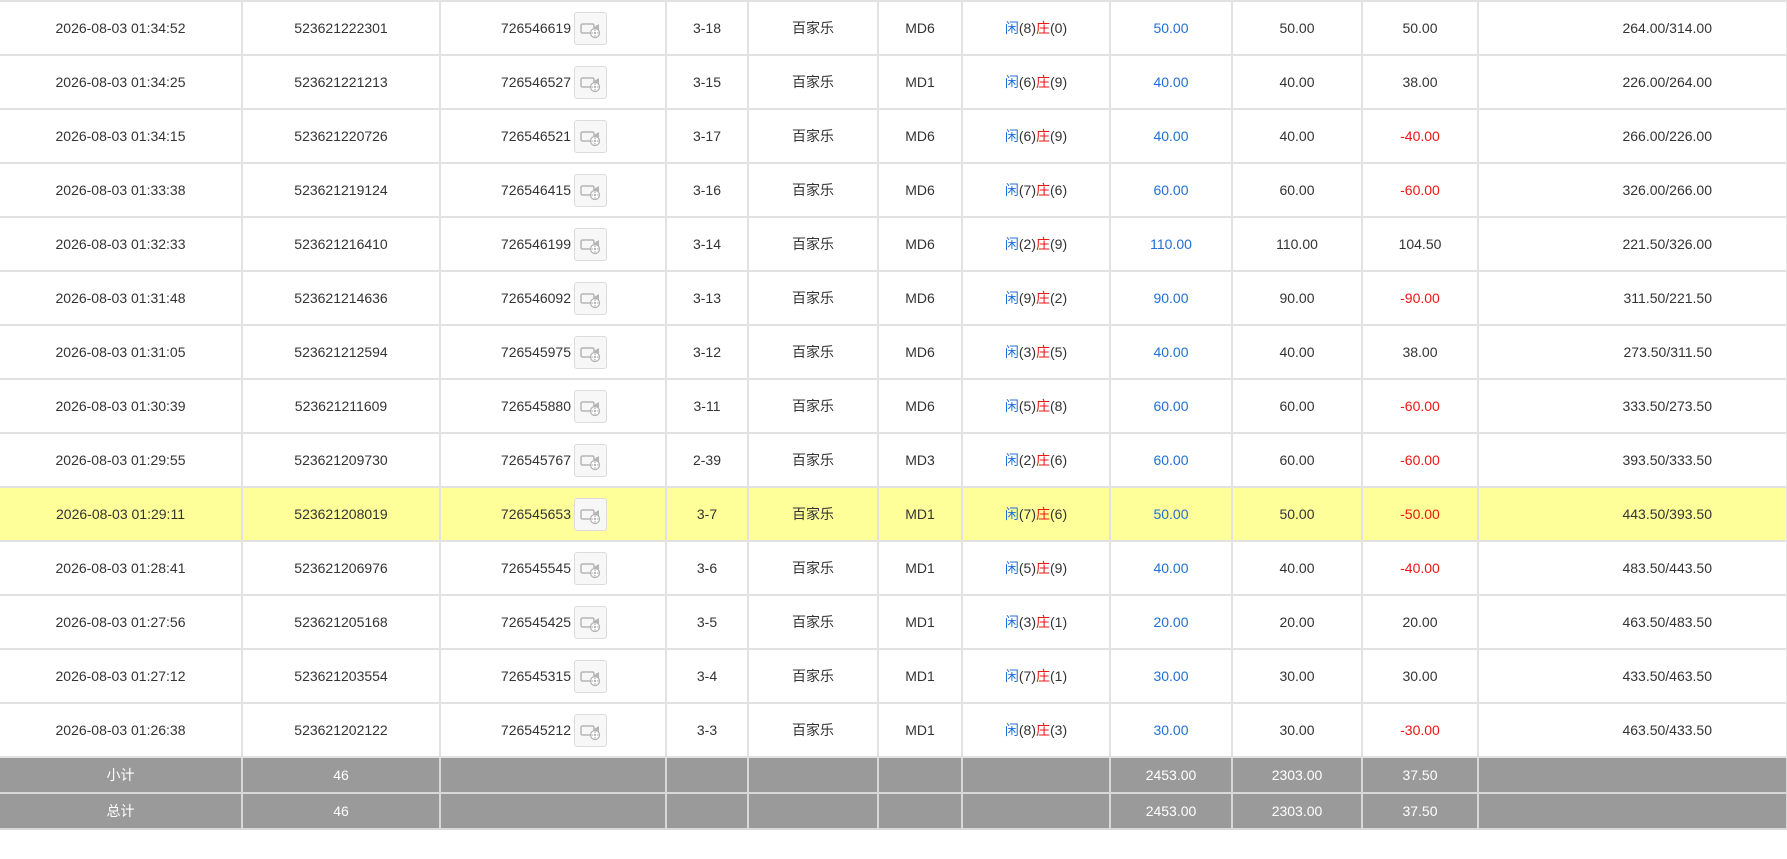  I want to click on total-valid-bet: 2303.00, so click(1297, 811).